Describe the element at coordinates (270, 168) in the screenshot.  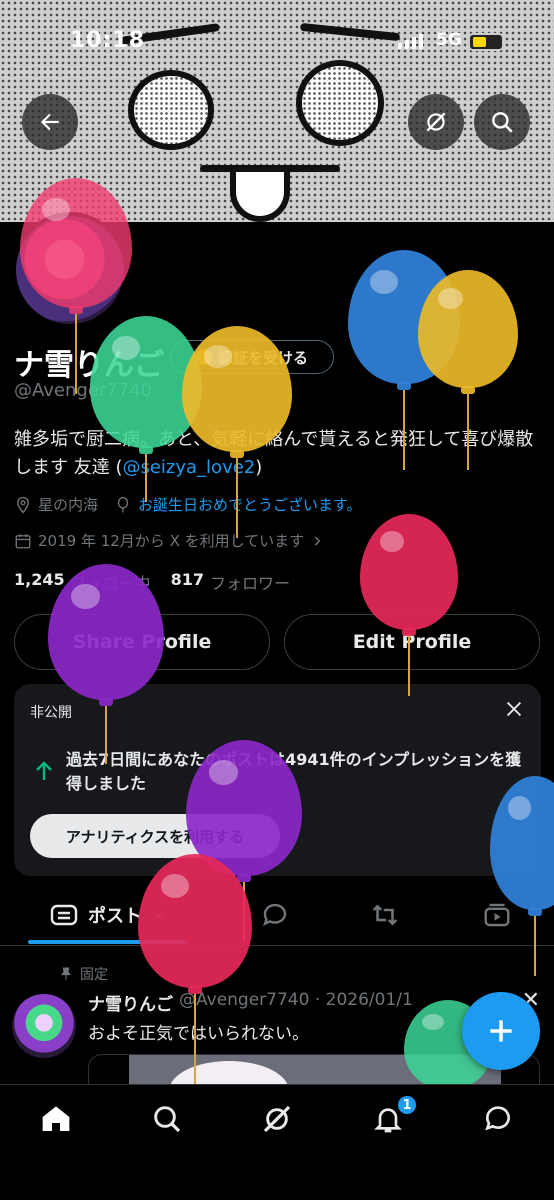
I see `banner-art-mouth` at that location.